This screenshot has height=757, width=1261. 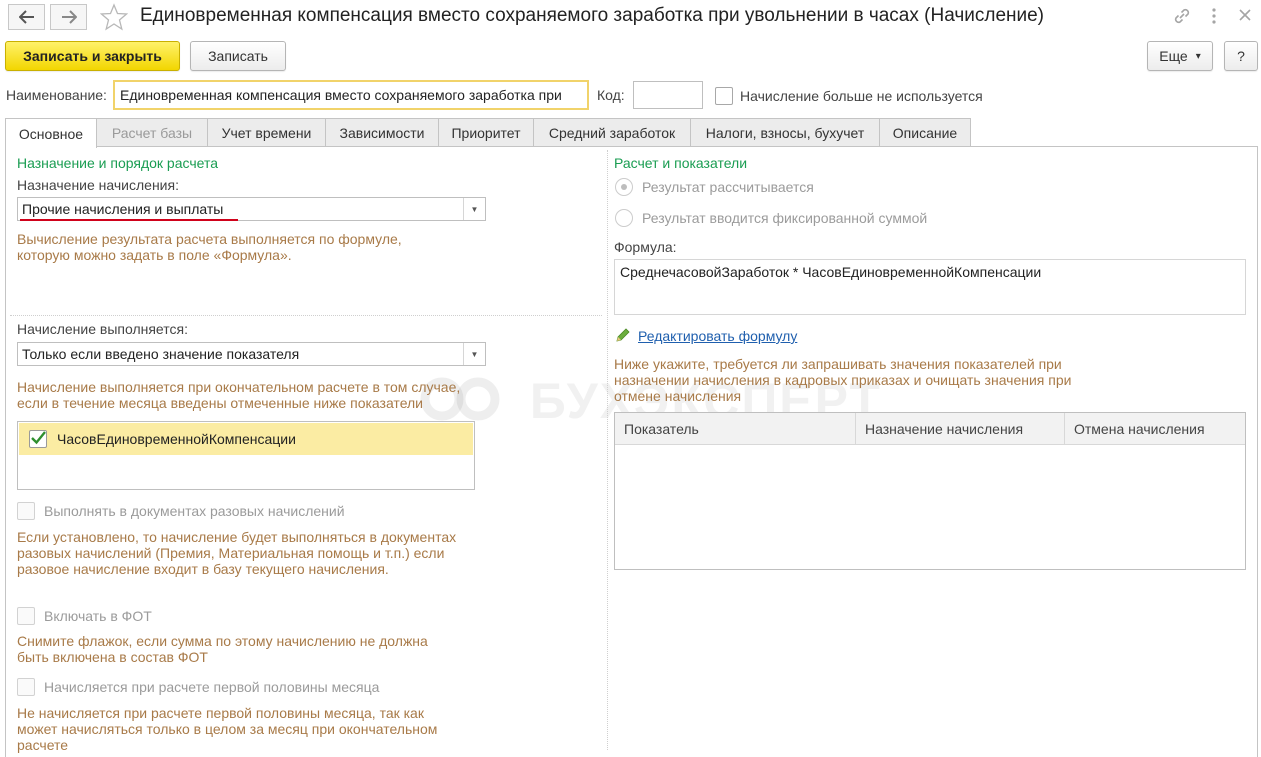 I want to click on purpose-underline, so click(x=129, y=220).